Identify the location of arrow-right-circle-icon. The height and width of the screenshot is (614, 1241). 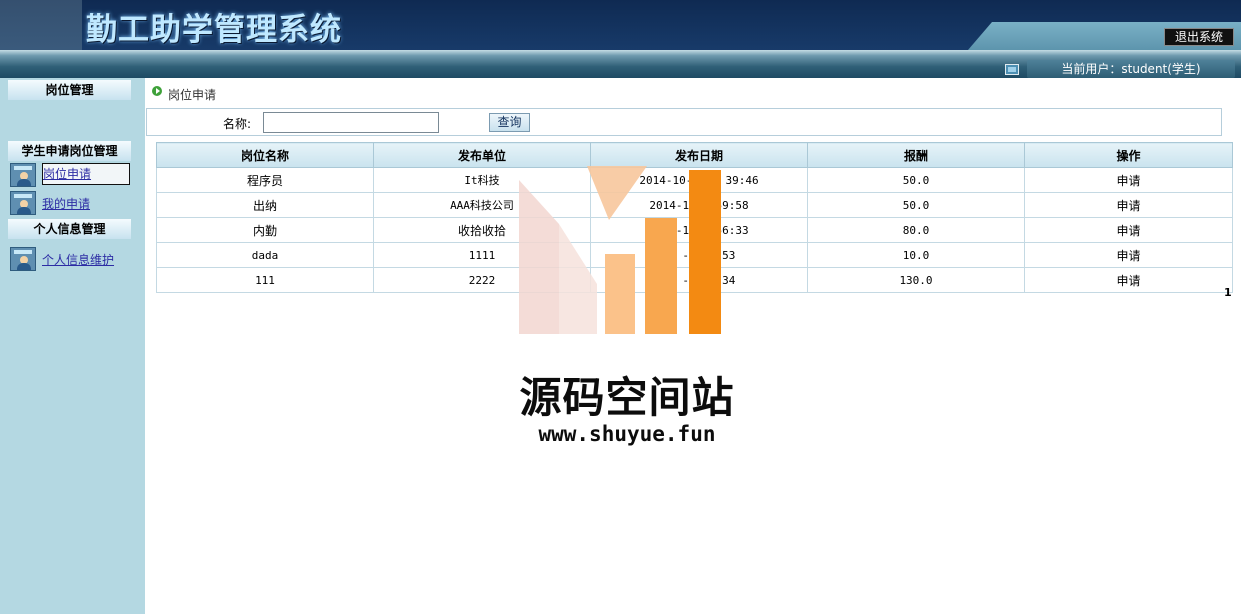
(157, 91).